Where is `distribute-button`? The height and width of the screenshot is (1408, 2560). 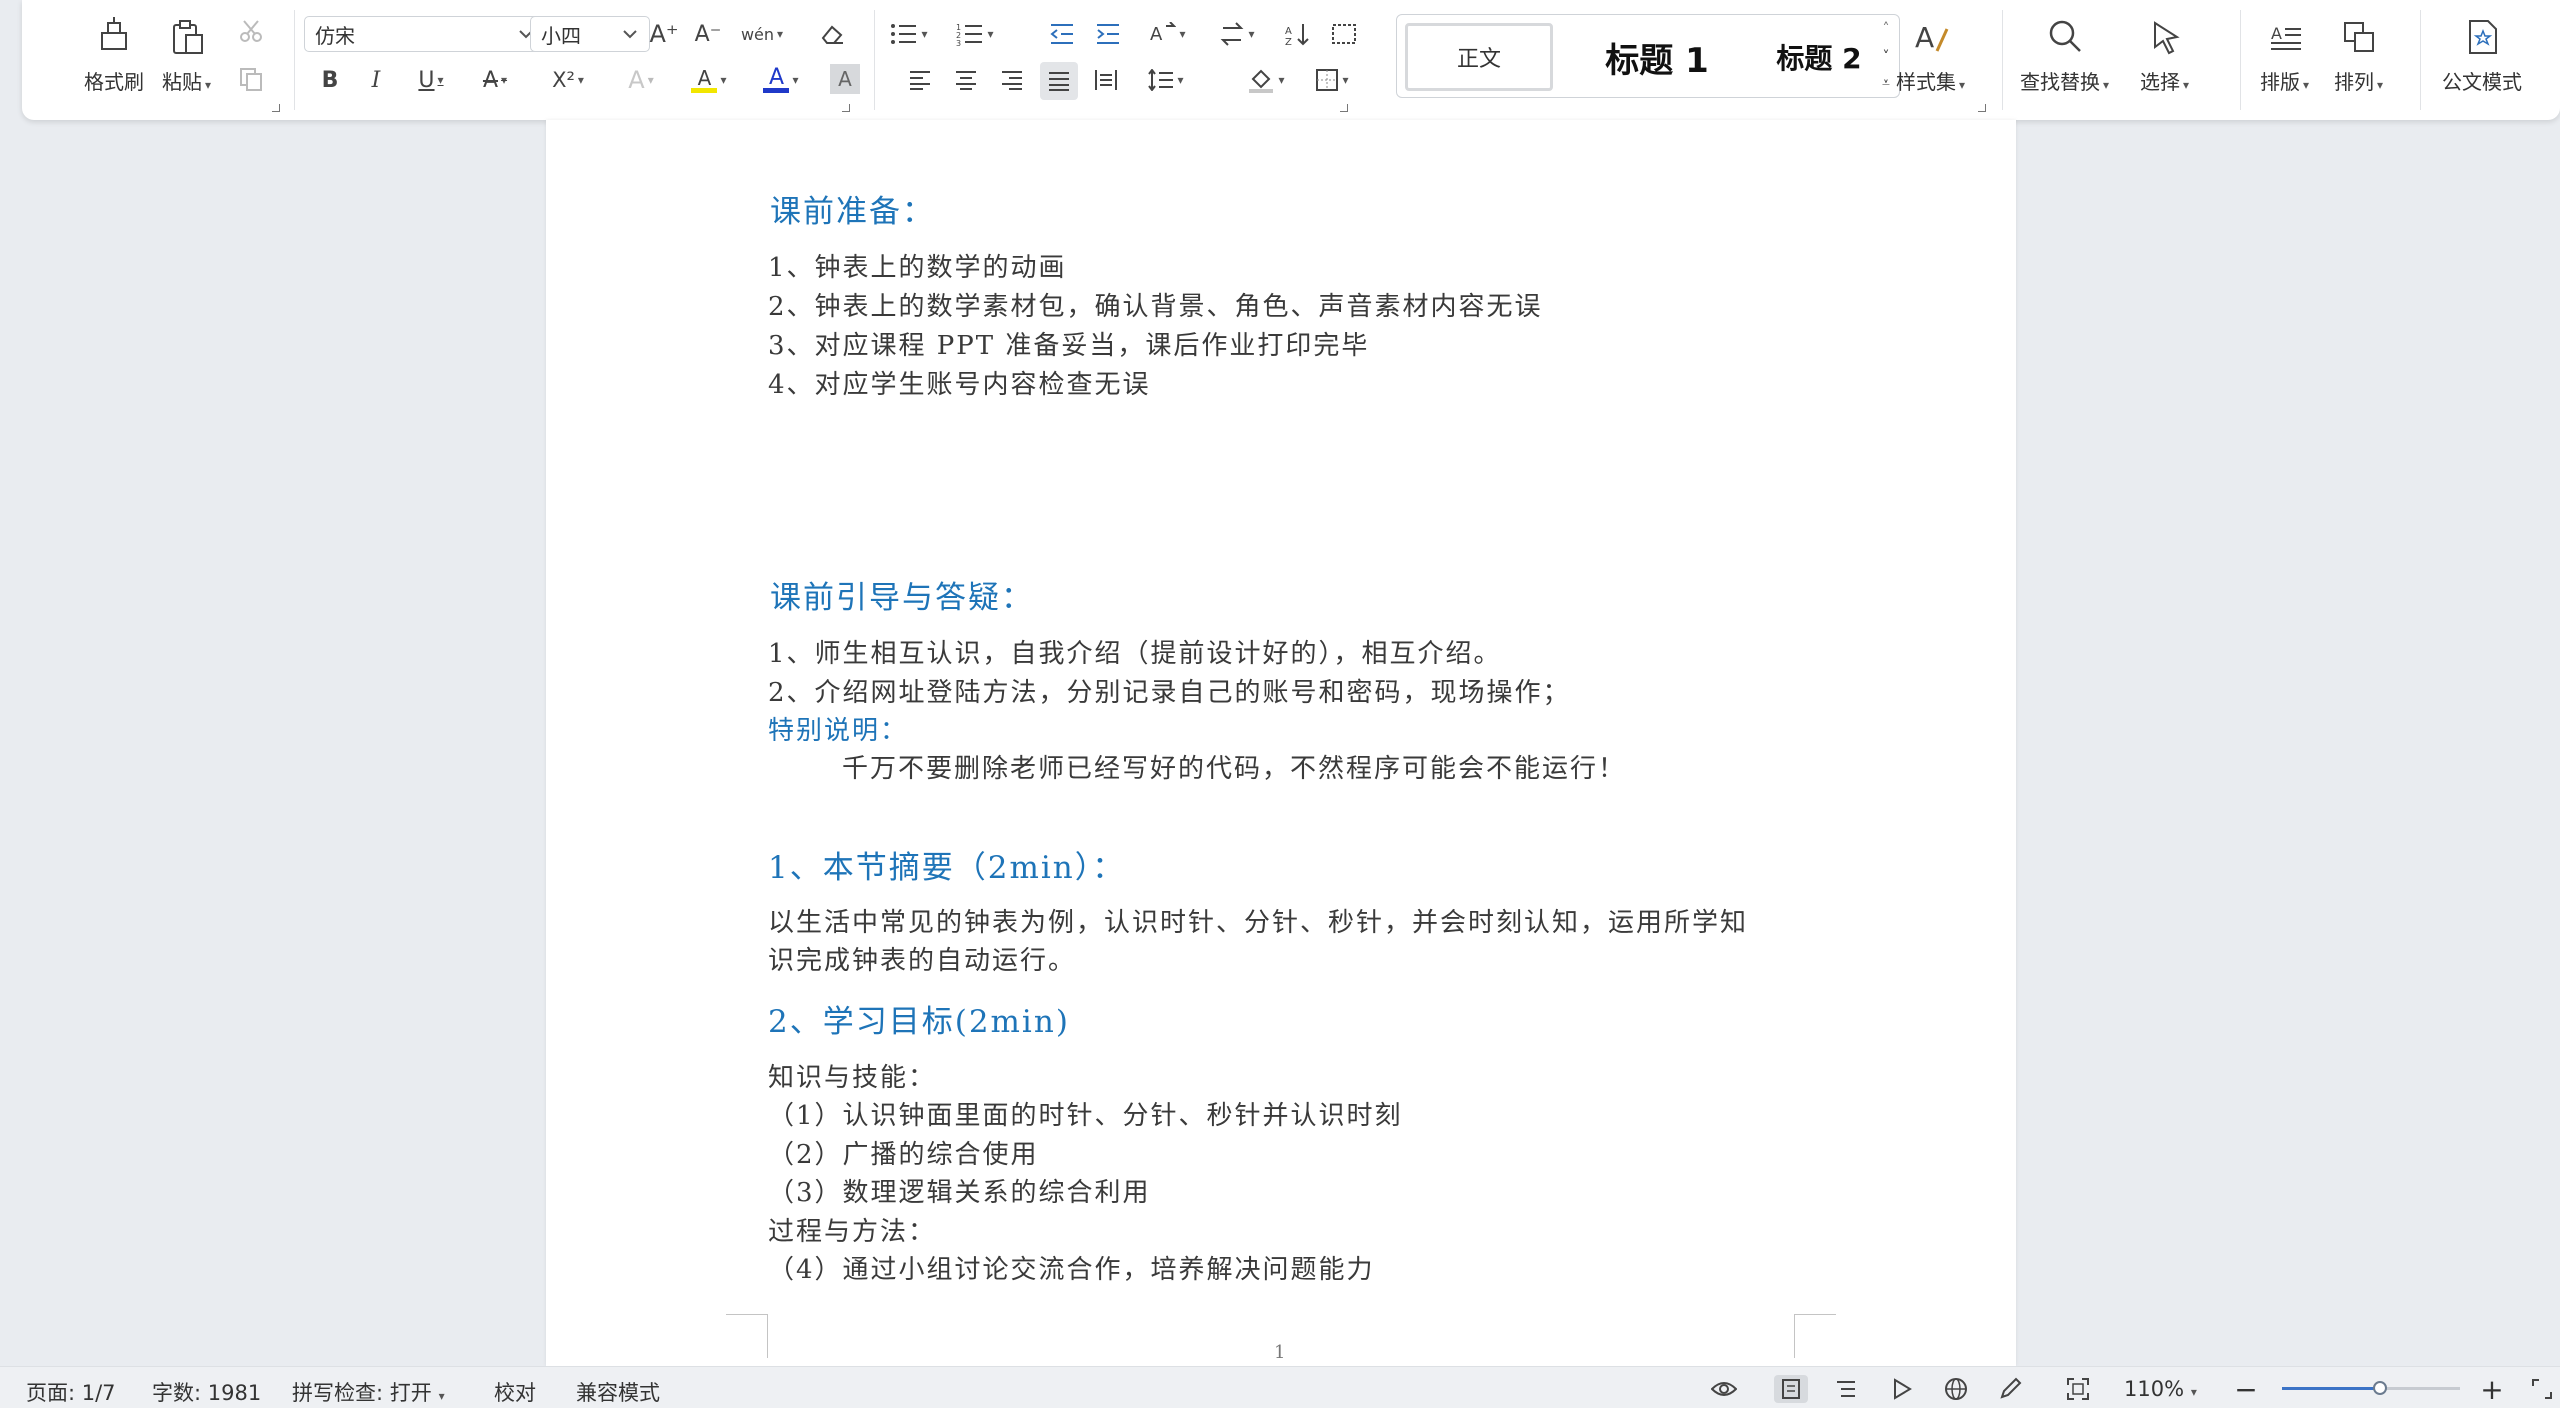 distribute-button is located at coordinates (1106, 80).